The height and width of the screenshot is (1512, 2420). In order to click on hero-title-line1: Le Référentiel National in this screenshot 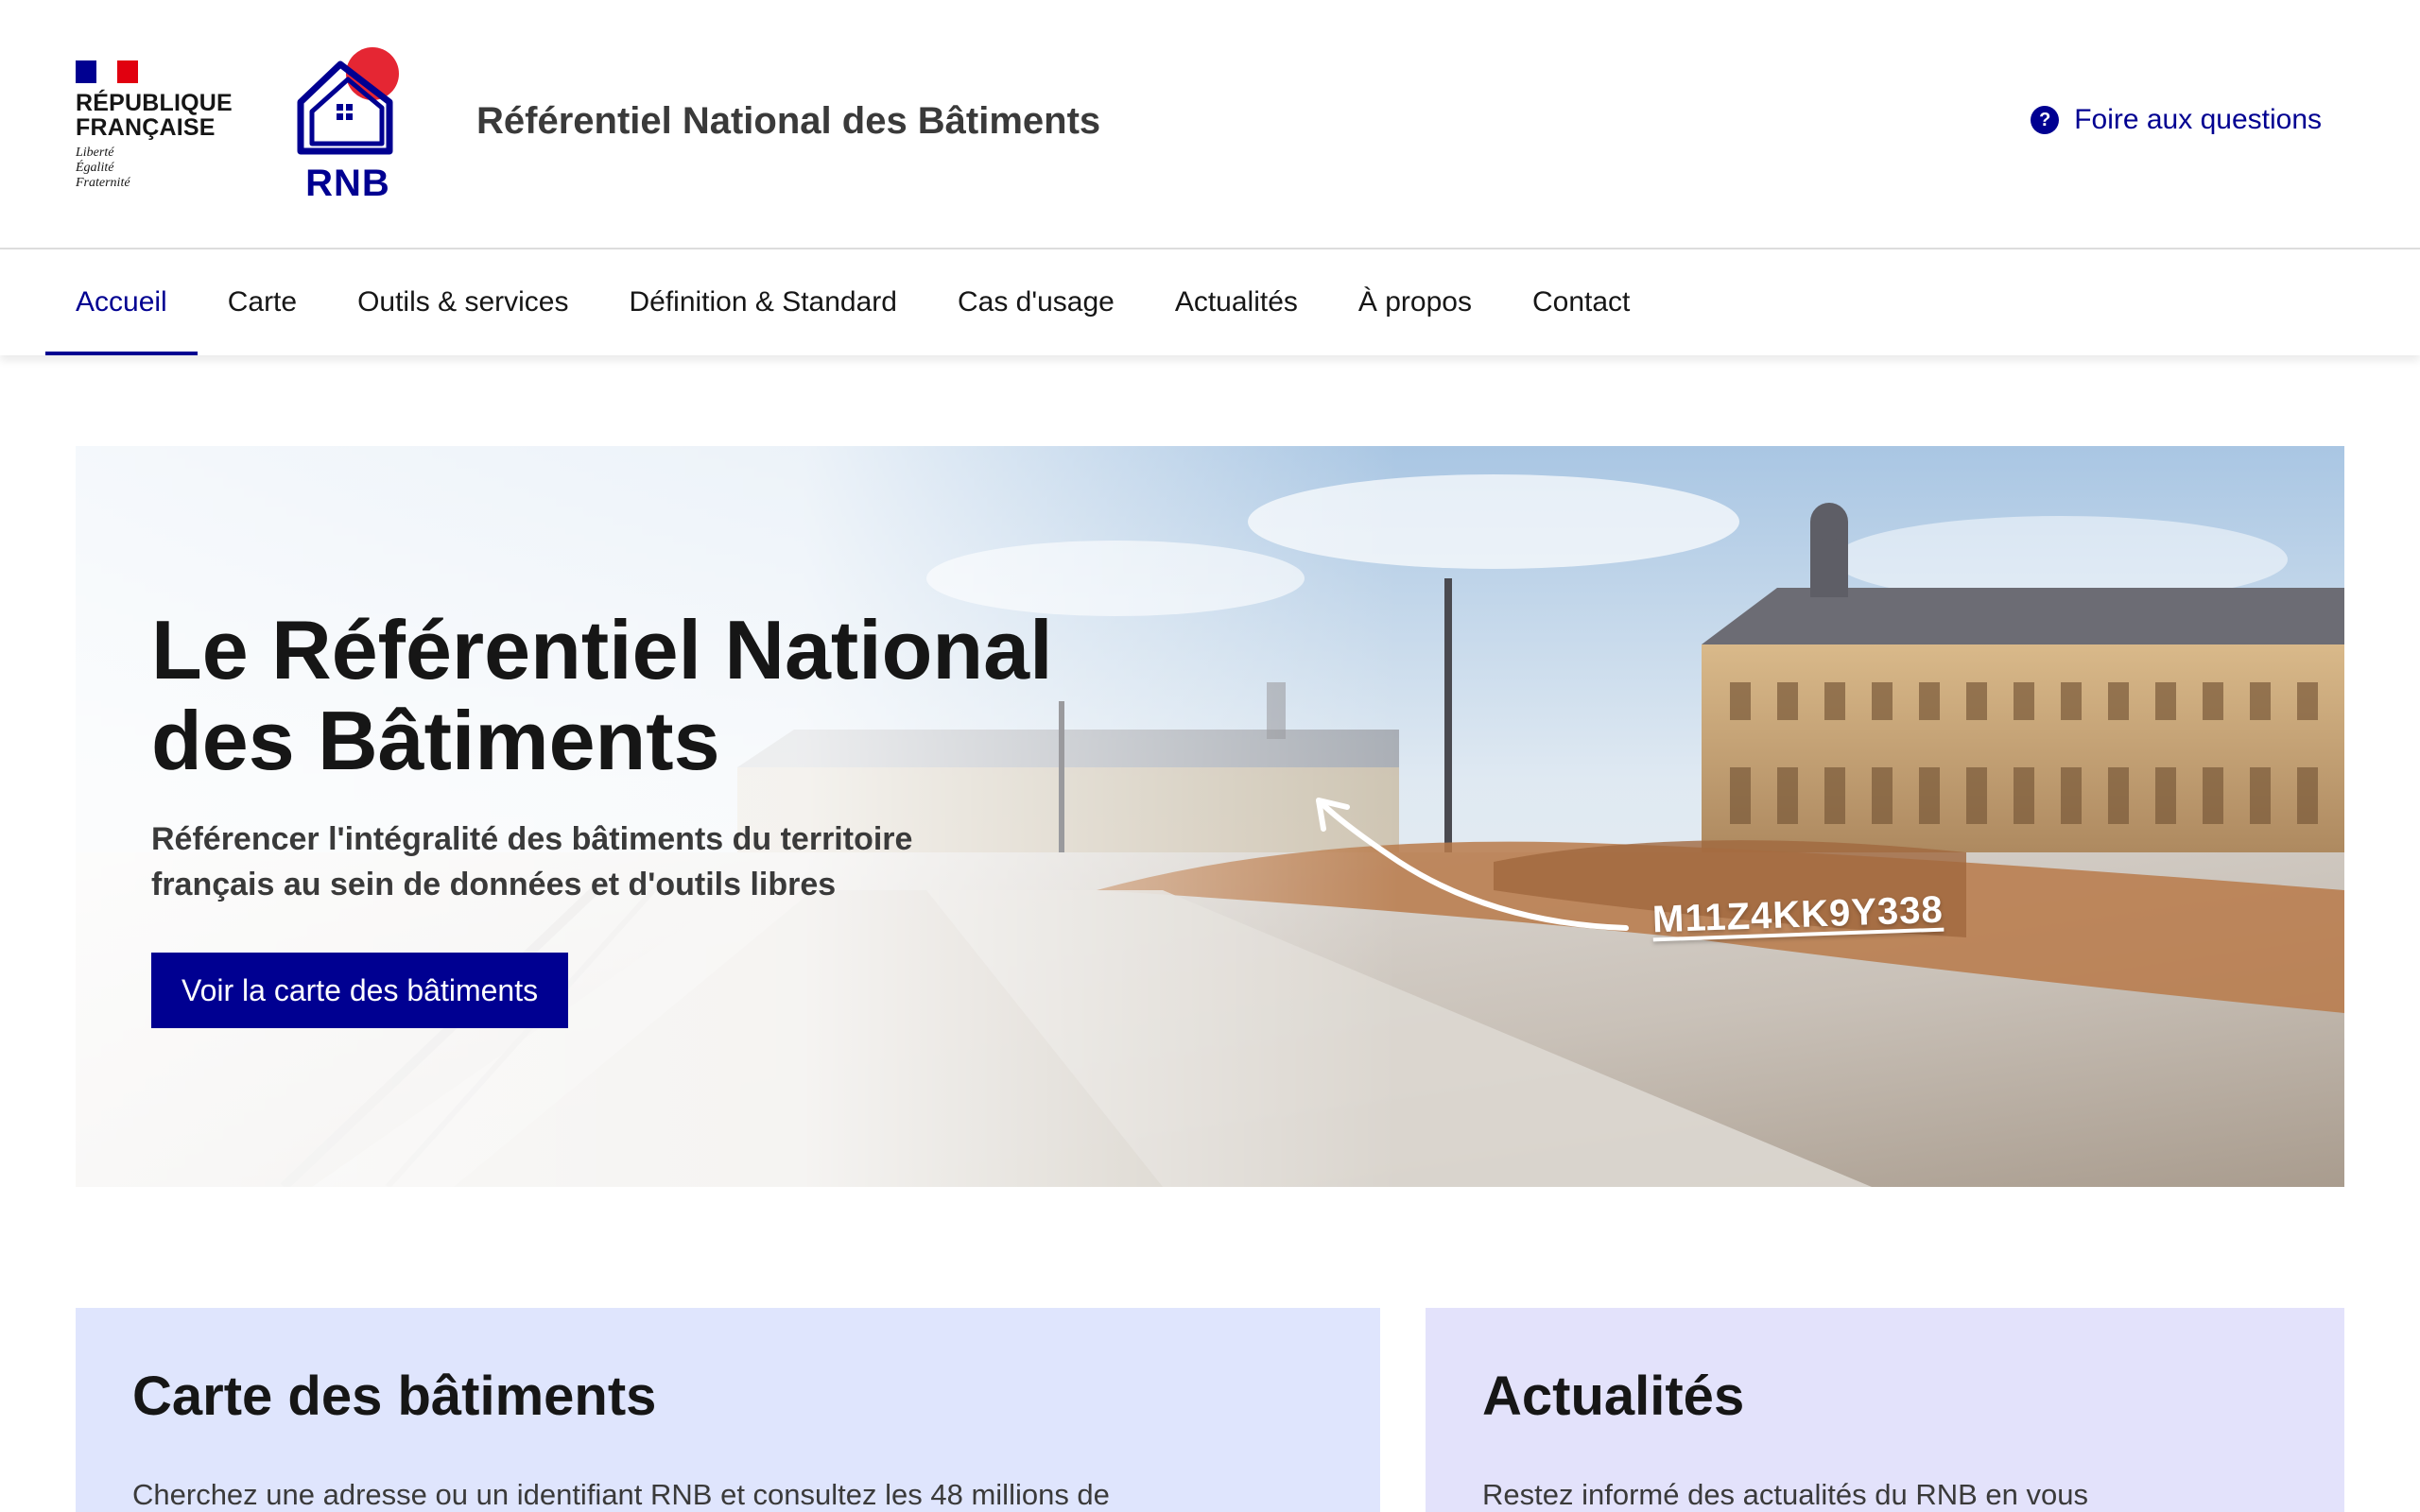, I will do `click(602, 649)`.